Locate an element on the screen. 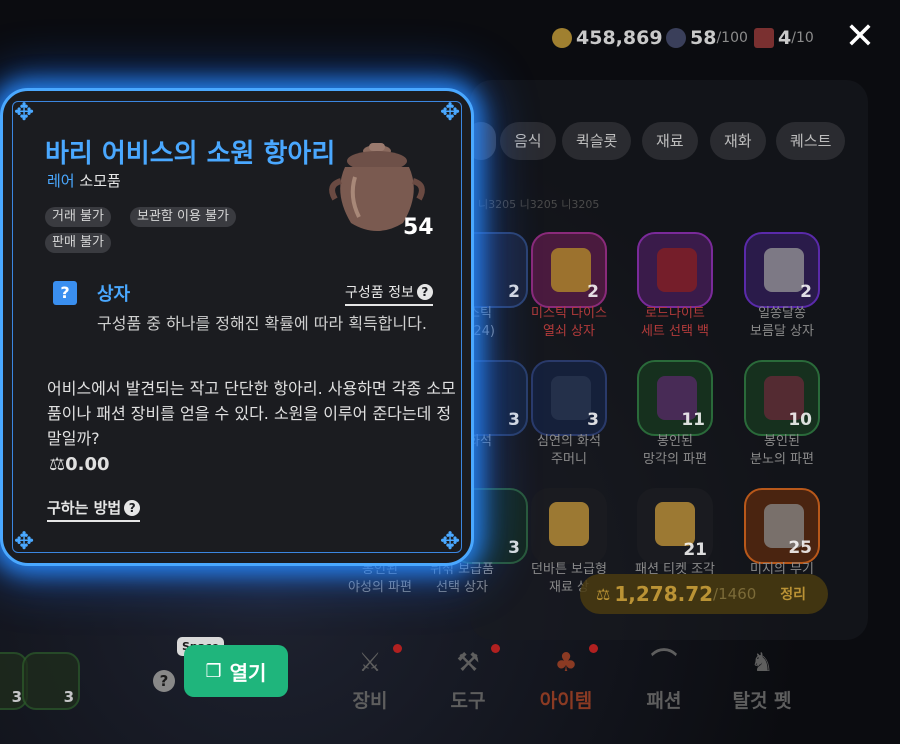  slot-label: 봉인된 망각의 파편 is located at coordinates (675, 450).